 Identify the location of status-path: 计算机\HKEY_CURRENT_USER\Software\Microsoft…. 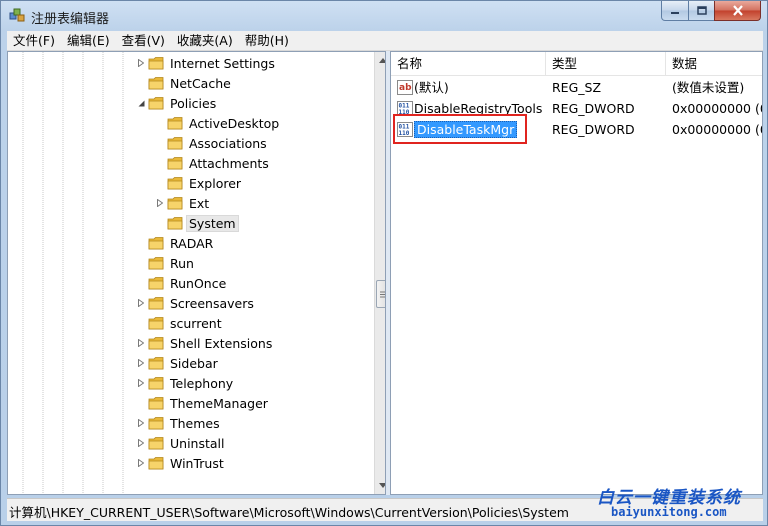
(289, 512).